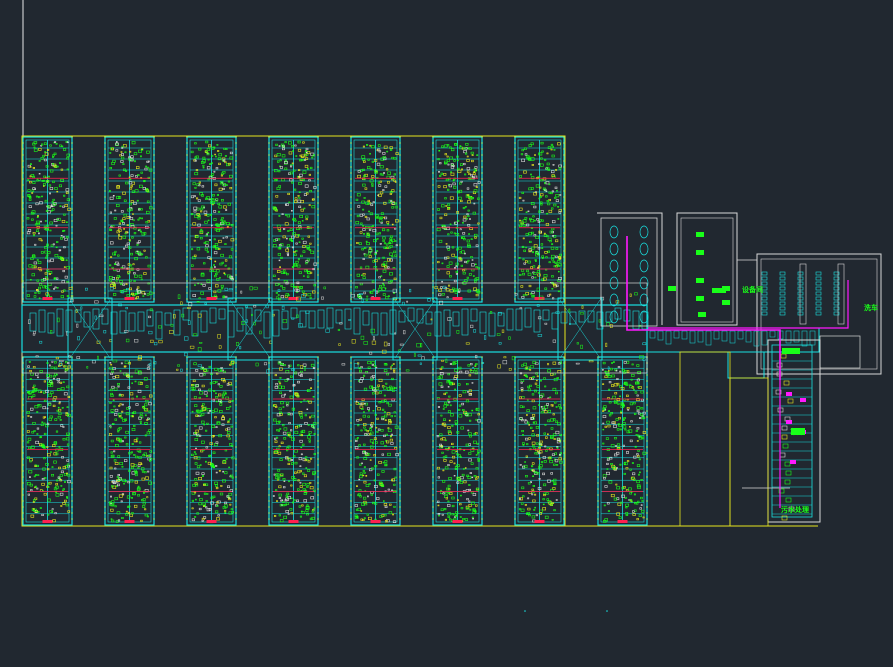 The height and width of the screenshot is (667, 893). Describe the element at coordinates (614, 232) in the screenshot. I see `equipment-icon` at that location.